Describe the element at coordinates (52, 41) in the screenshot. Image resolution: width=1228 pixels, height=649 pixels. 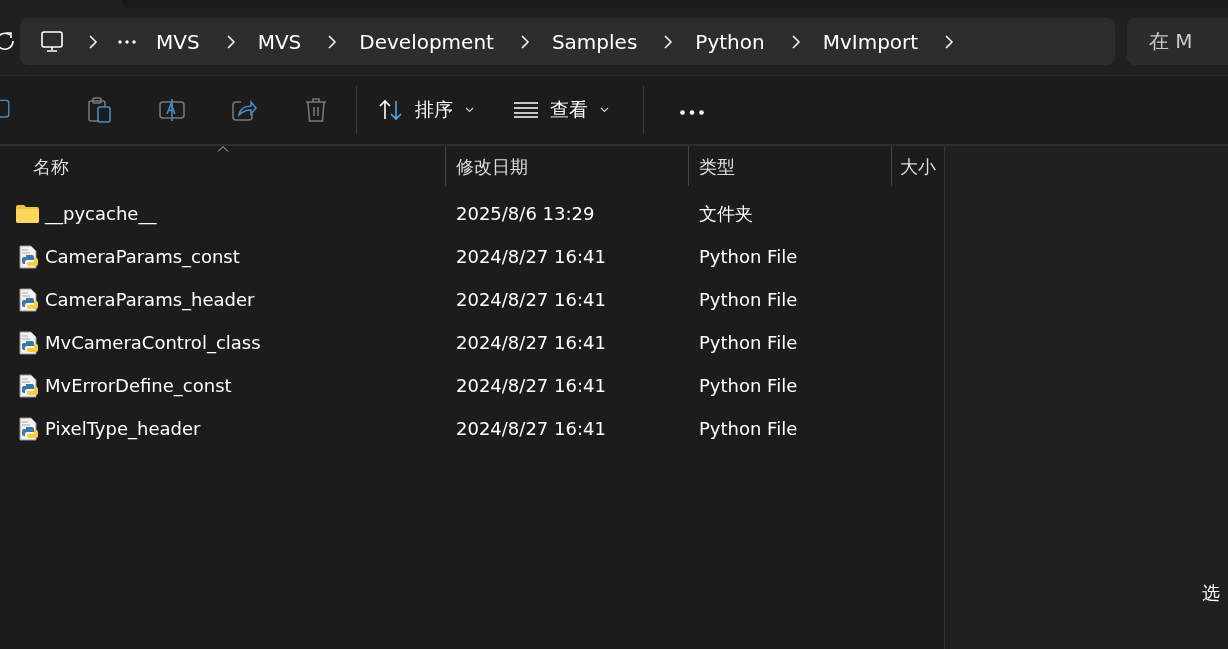
I see `computer-icon` at that location.